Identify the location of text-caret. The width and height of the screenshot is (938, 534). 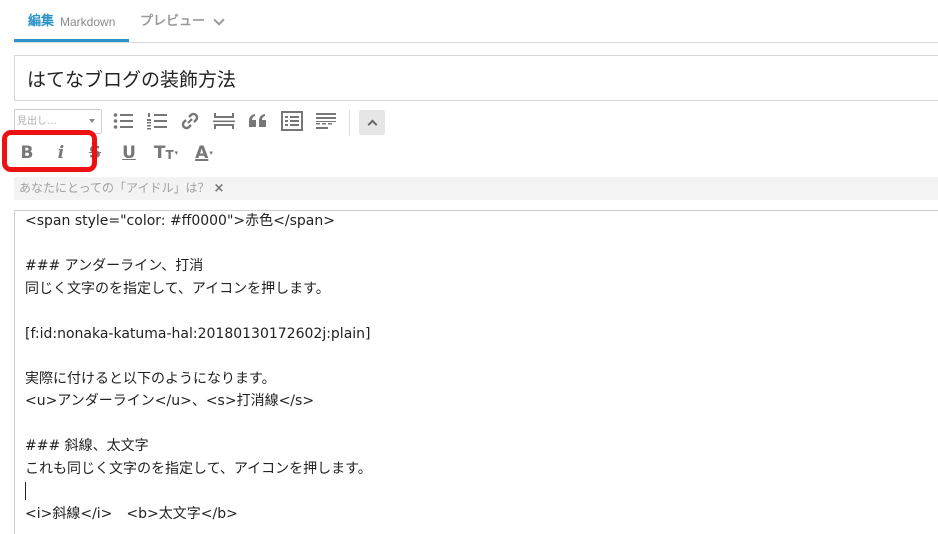
(25, 491).